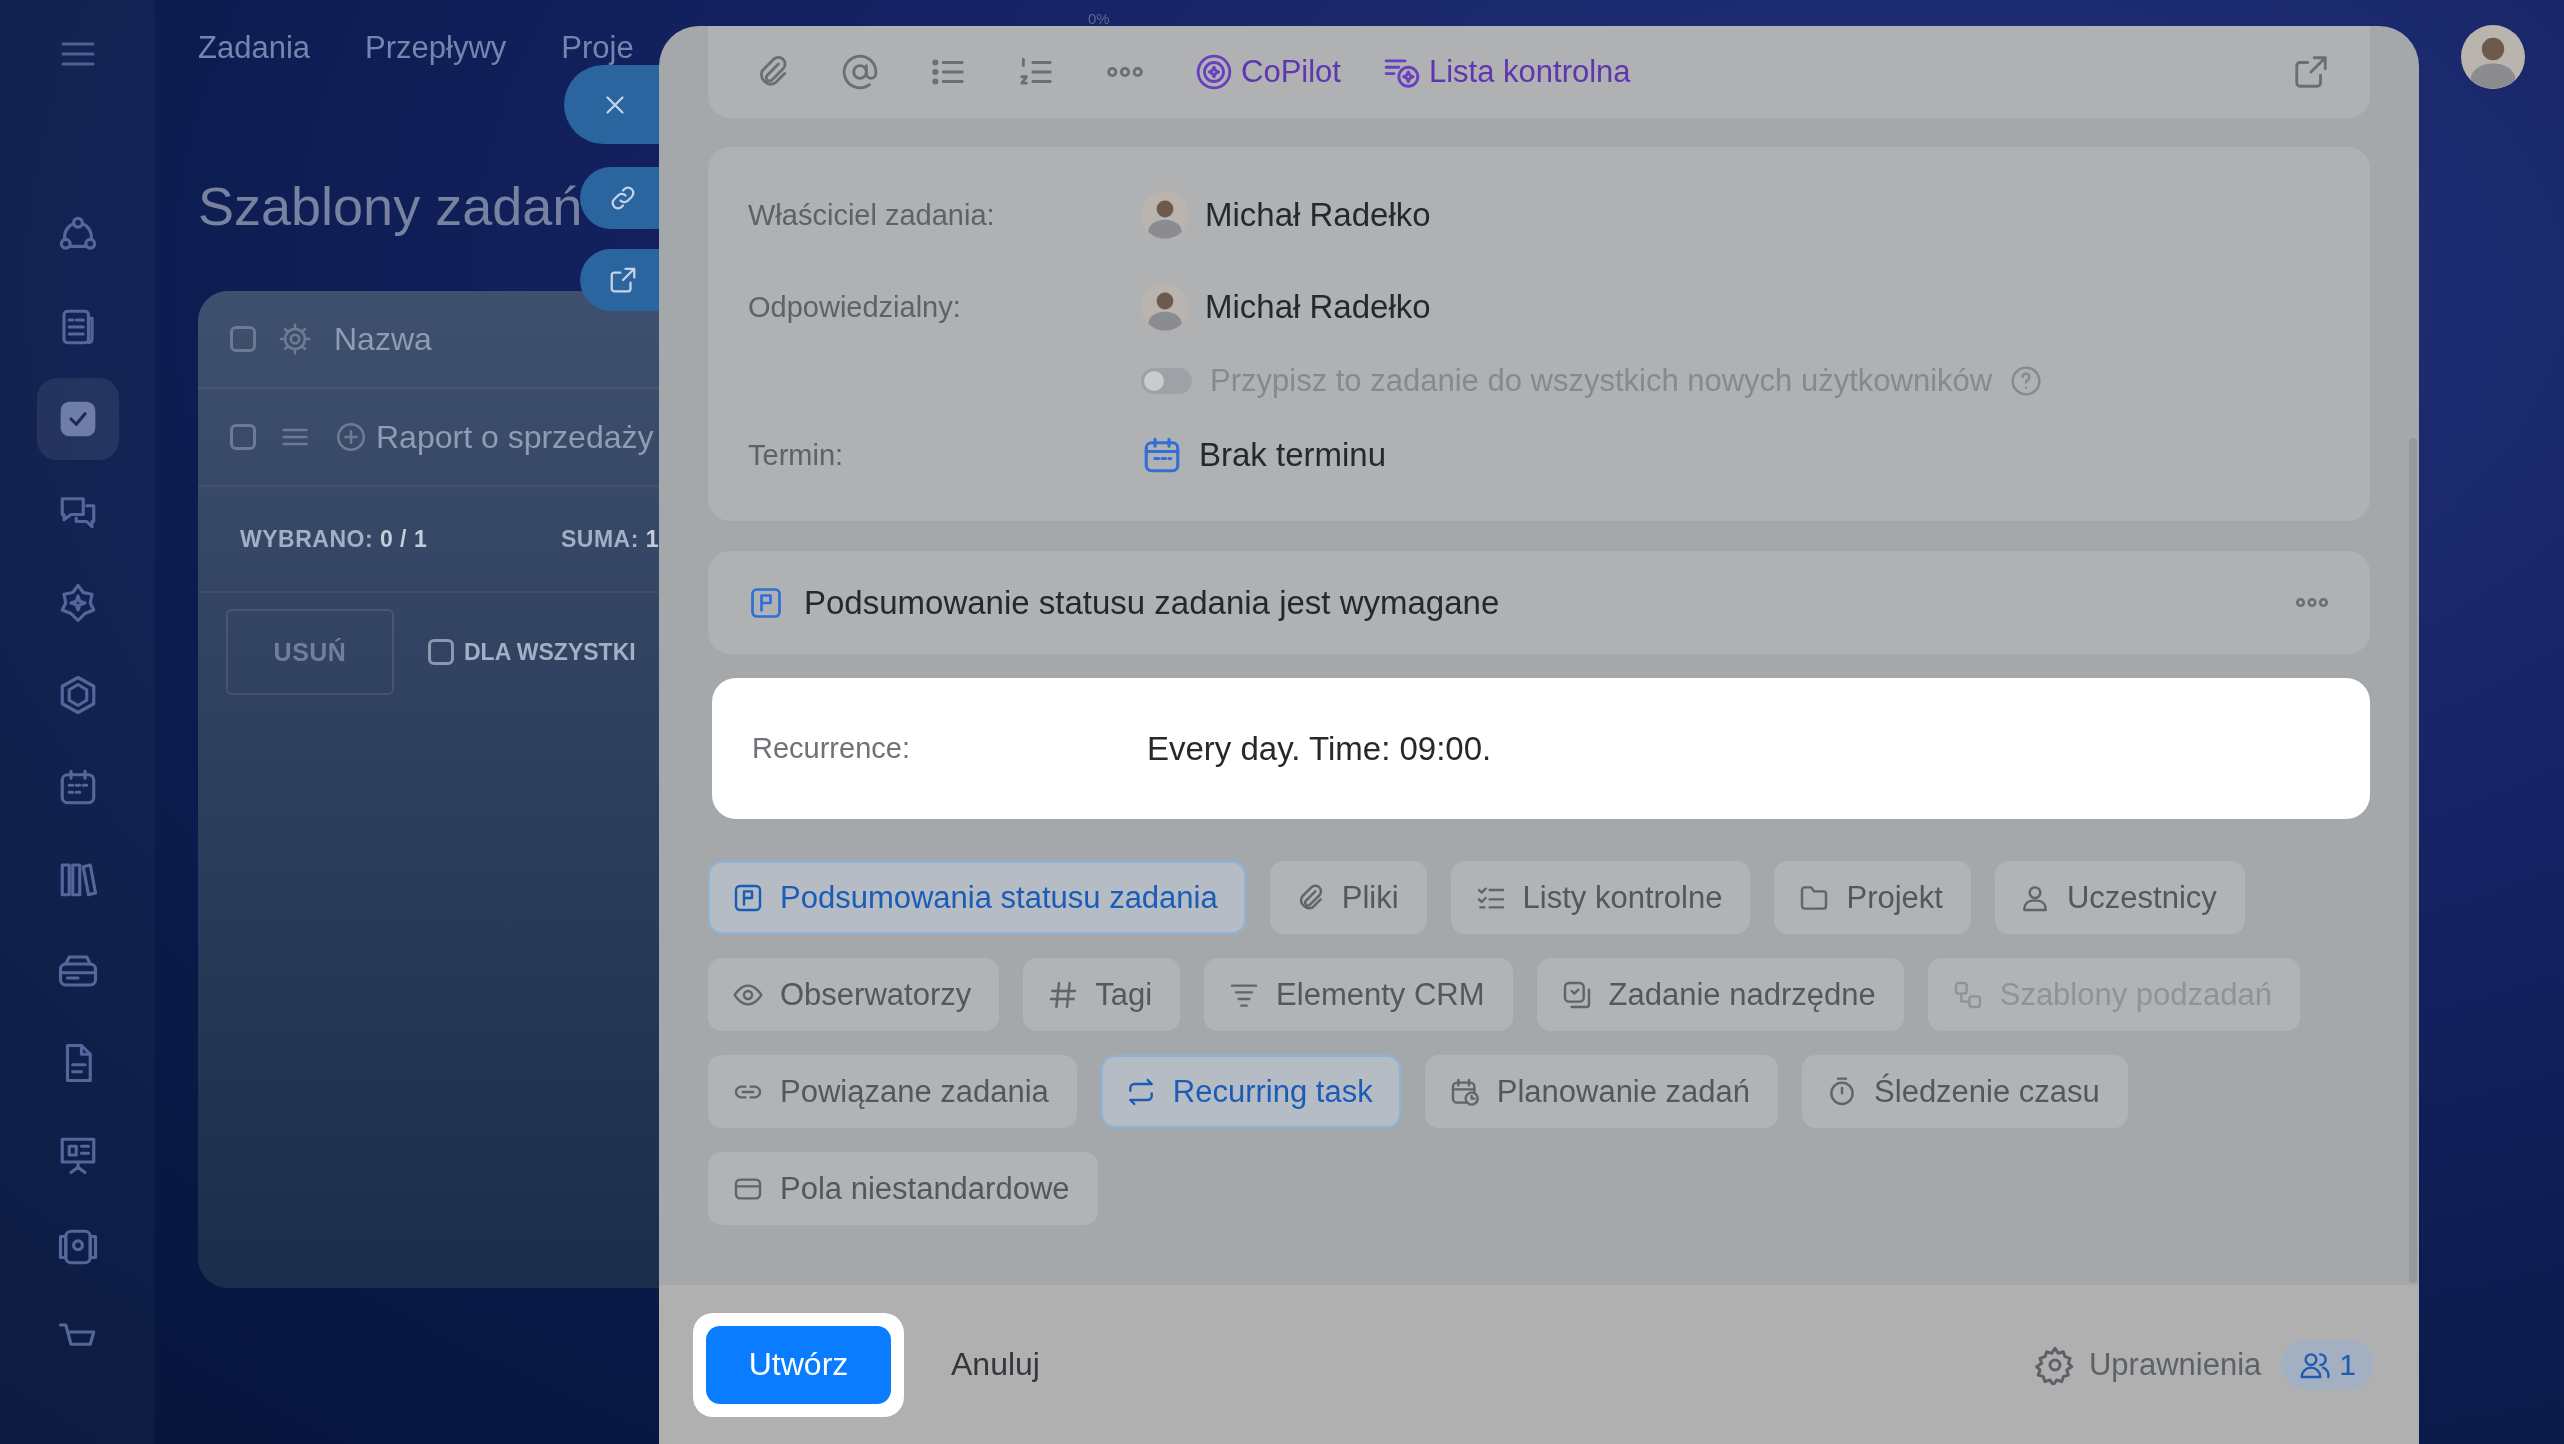  What do you see at coordinates (310, 652) in the screenshot?
I see `delete-button: USUŃ` at bounding box center [310, 652].